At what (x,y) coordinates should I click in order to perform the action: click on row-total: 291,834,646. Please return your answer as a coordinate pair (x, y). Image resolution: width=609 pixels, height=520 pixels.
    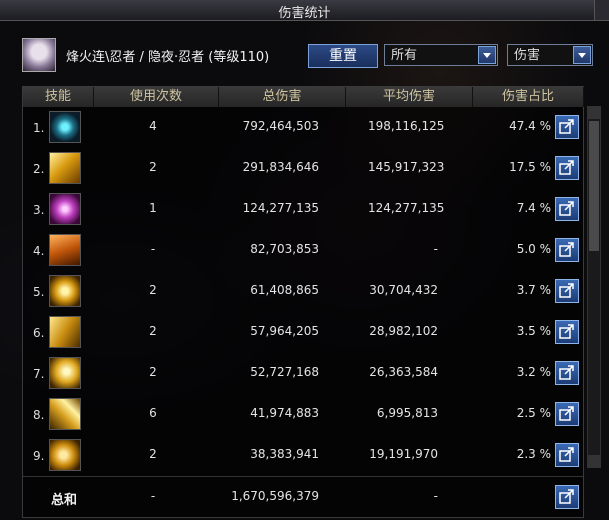
    Looking at the image, I should click on (280, 167).